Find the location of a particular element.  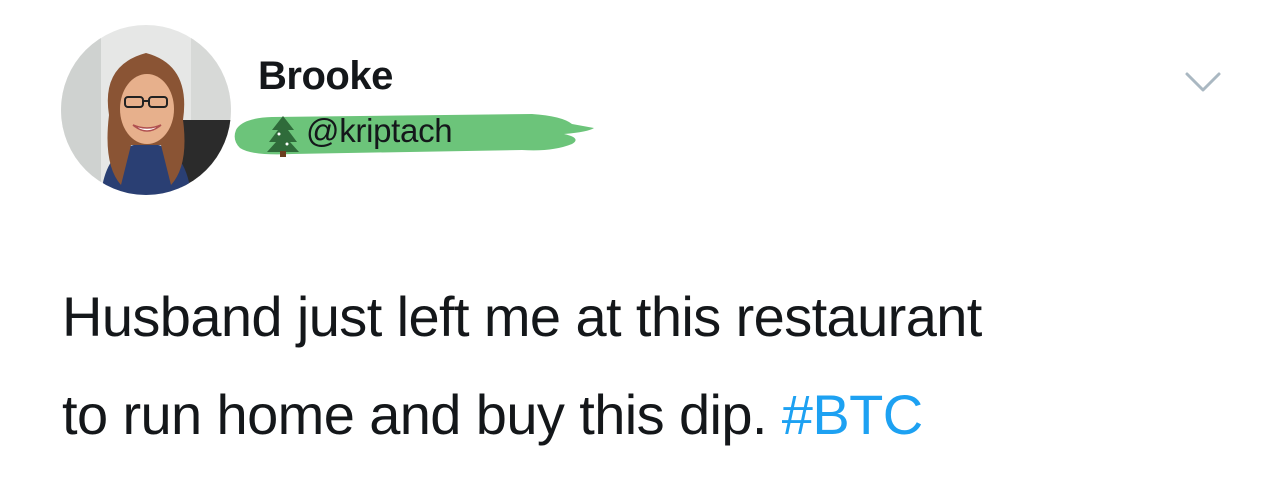

avatar is located at coordinates (146, 110).